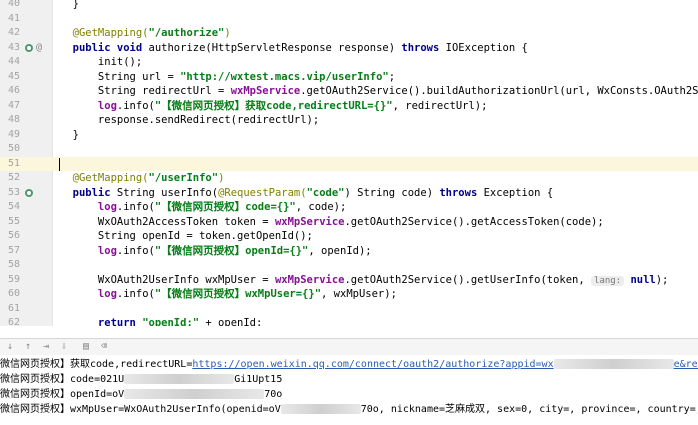 The image size is (698, 425). What do you see at coordinates (349, 33) in the screenshot?
I see `code-line: 42 @GetMapping("/authorize")` at bounding box center [349, 33].